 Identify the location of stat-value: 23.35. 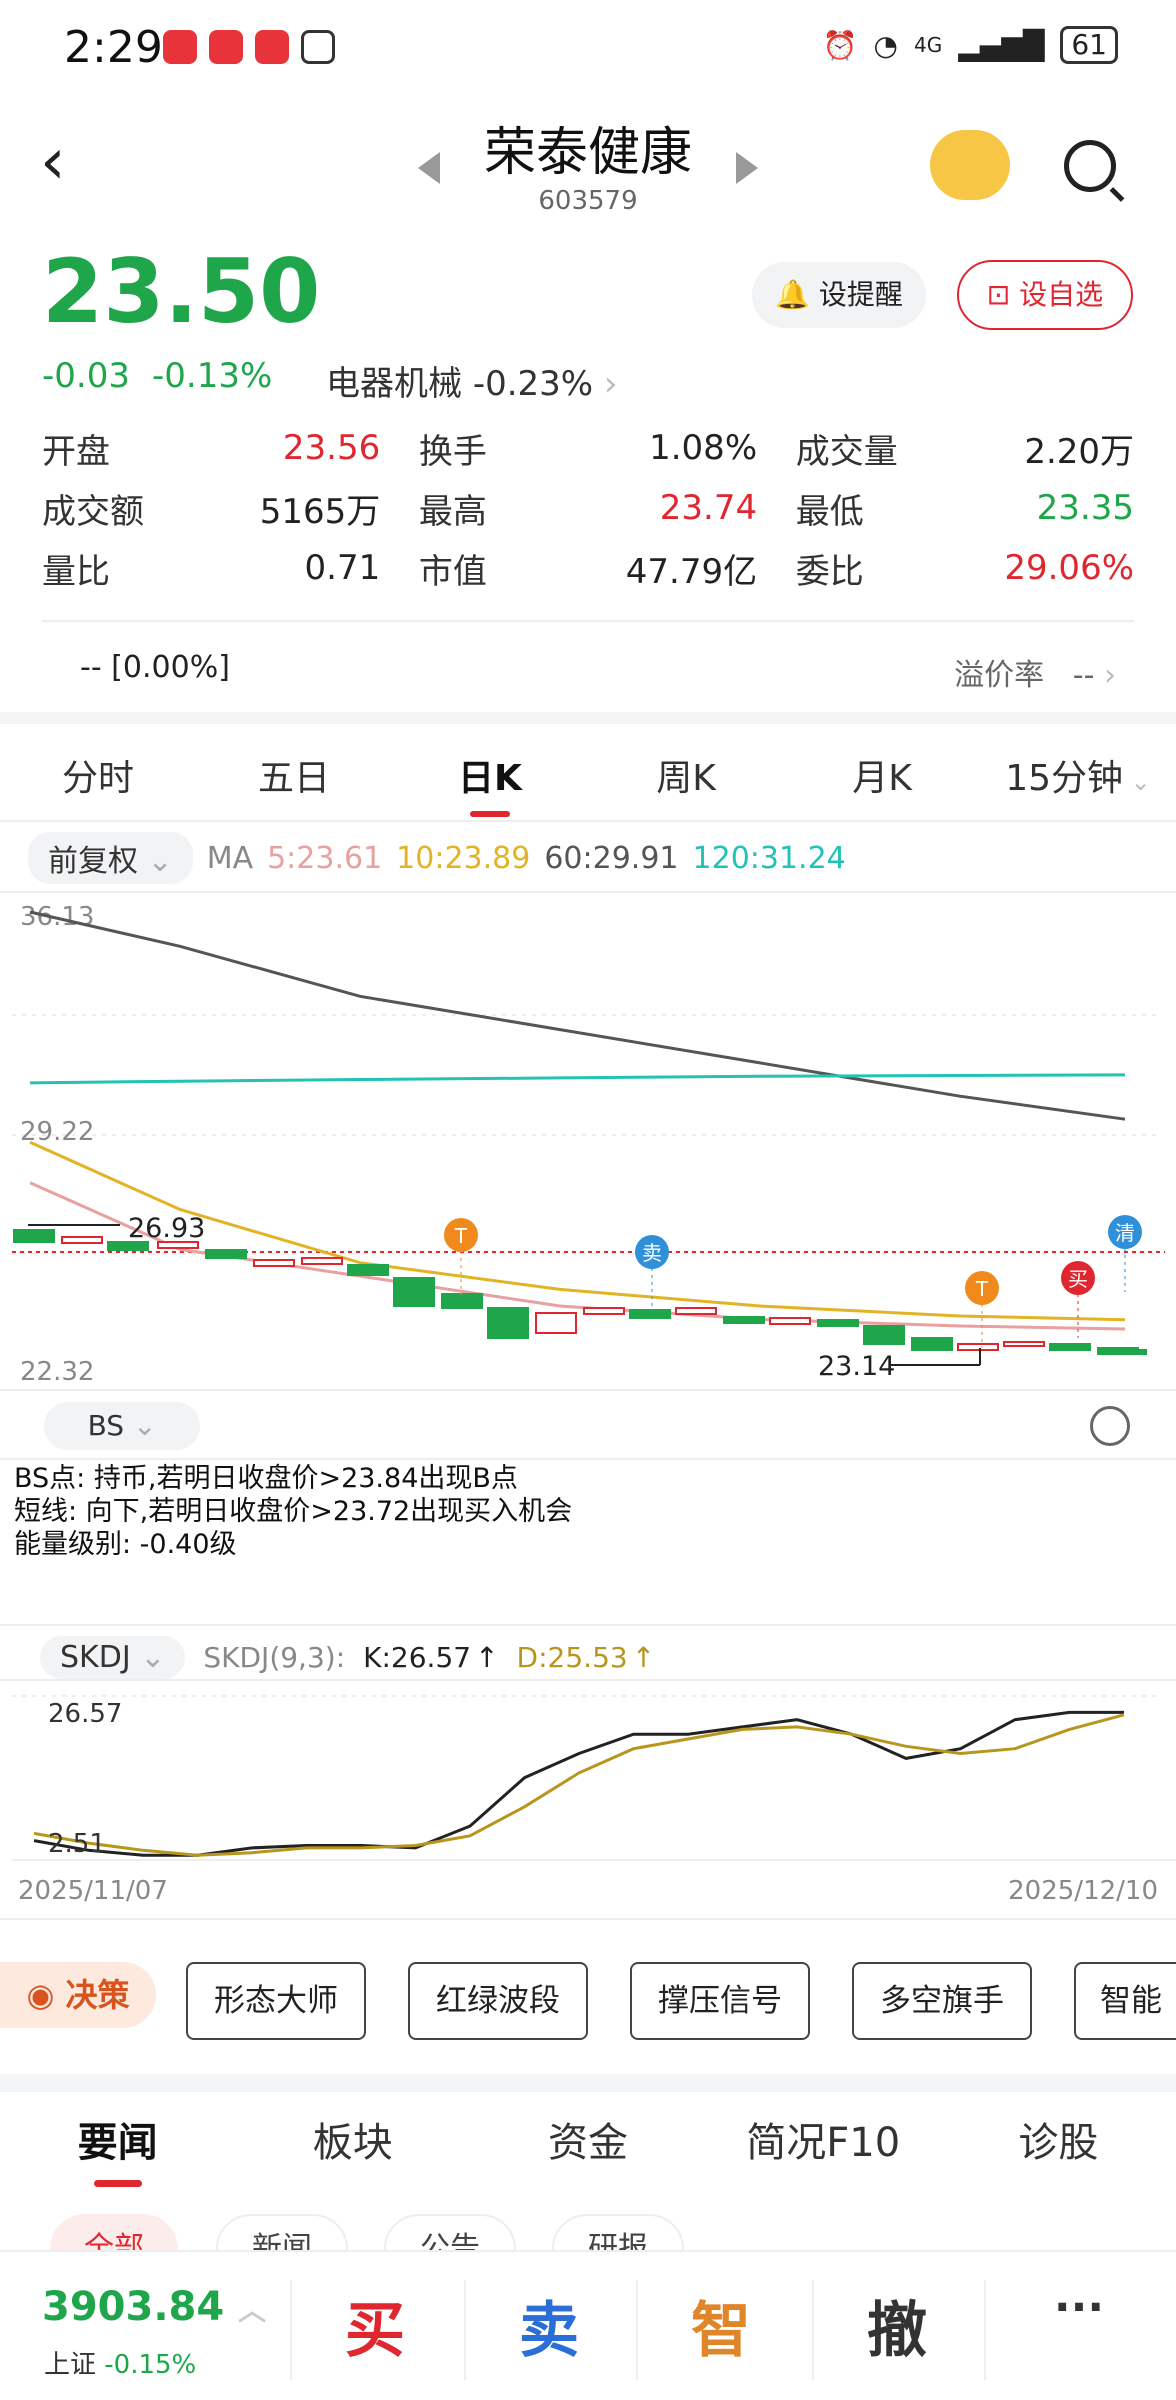
(1085, 508).